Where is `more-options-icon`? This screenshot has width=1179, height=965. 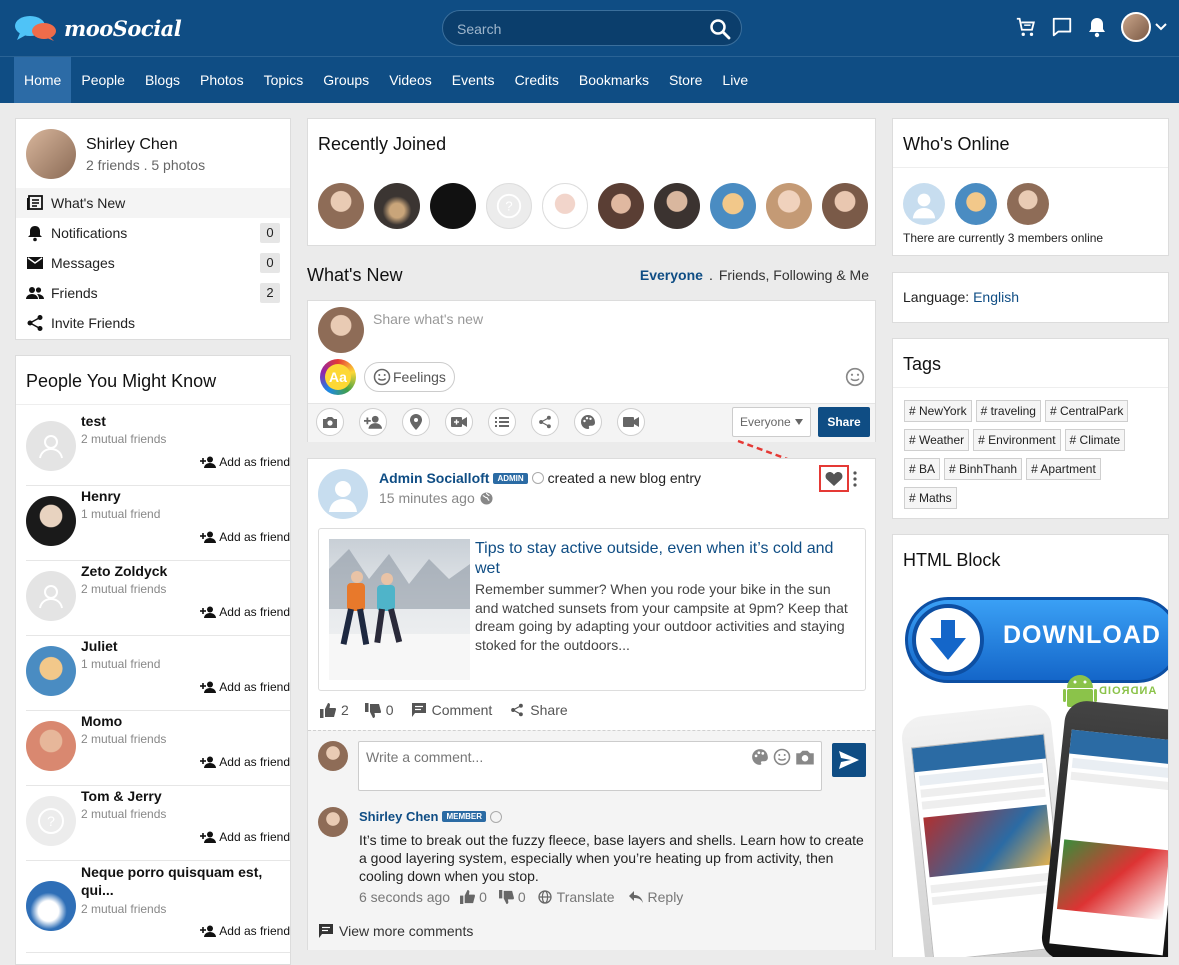
more-options-icon is located at coordinates (855, 479).